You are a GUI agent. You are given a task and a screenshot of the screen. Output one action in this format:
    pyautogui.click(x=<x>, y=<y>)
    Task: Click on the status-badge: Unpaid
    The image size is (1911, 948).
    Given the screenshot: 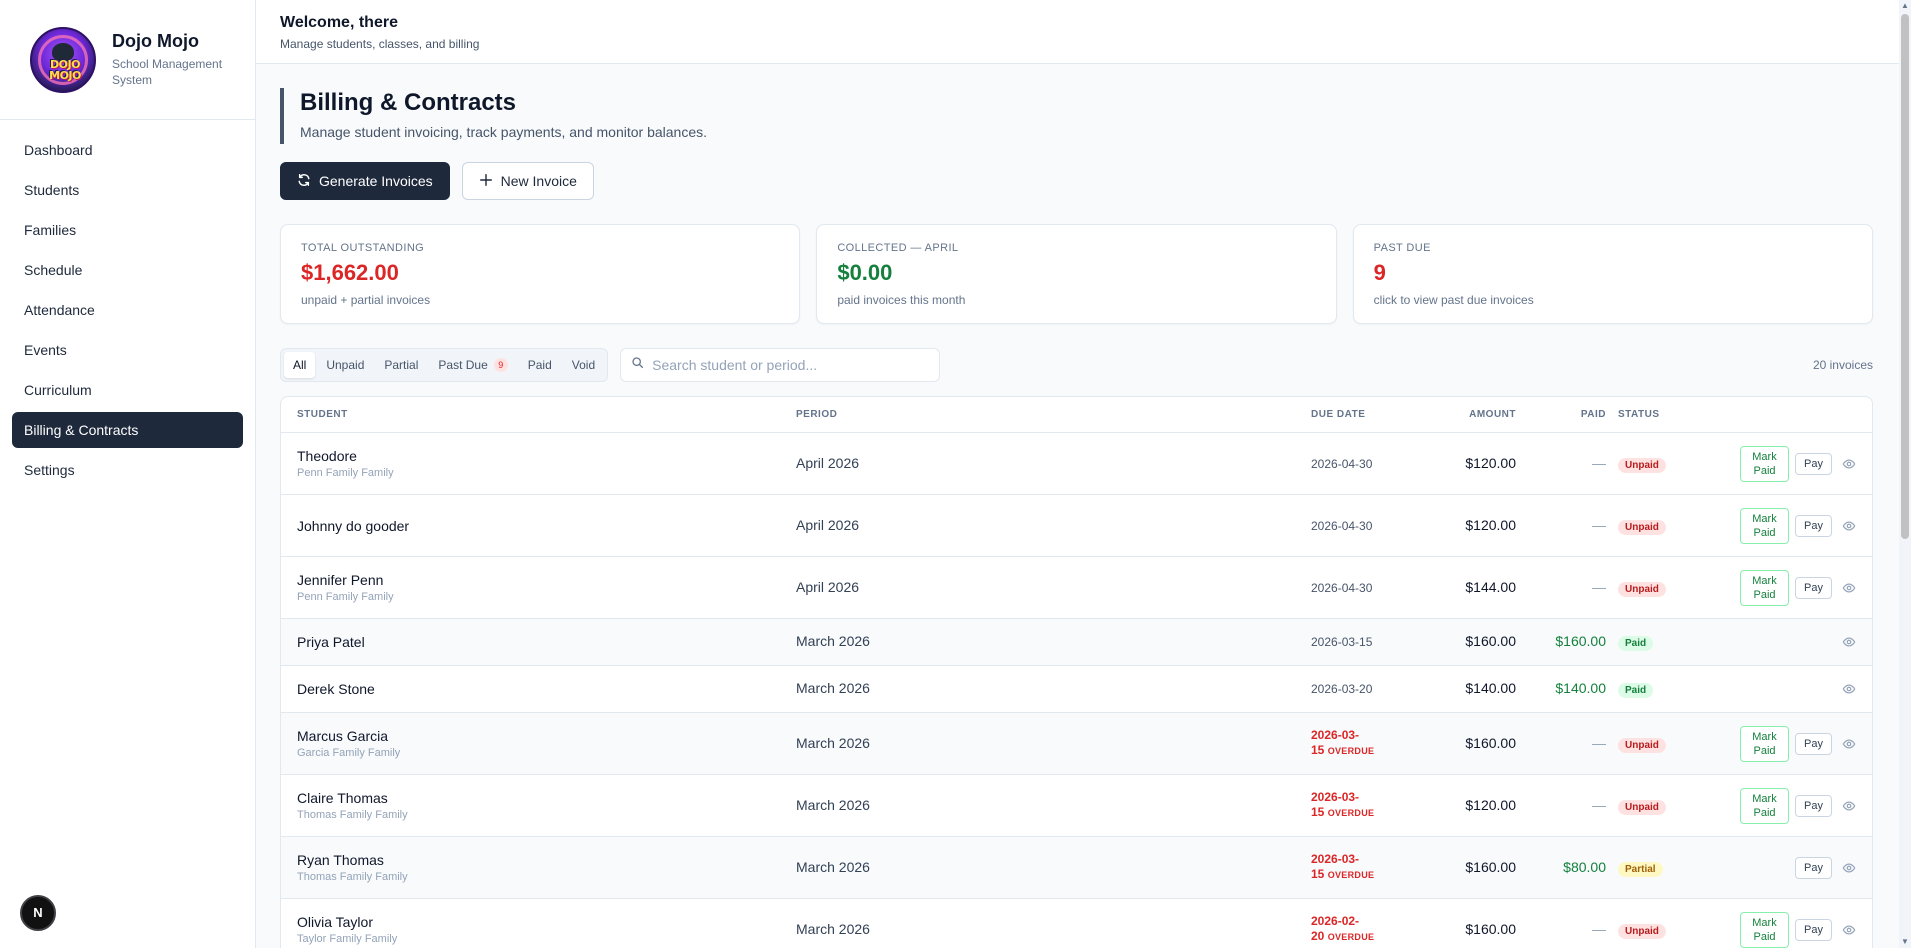 What is the action you would take?
    pyautogui.click(x=1642, y=745)
    